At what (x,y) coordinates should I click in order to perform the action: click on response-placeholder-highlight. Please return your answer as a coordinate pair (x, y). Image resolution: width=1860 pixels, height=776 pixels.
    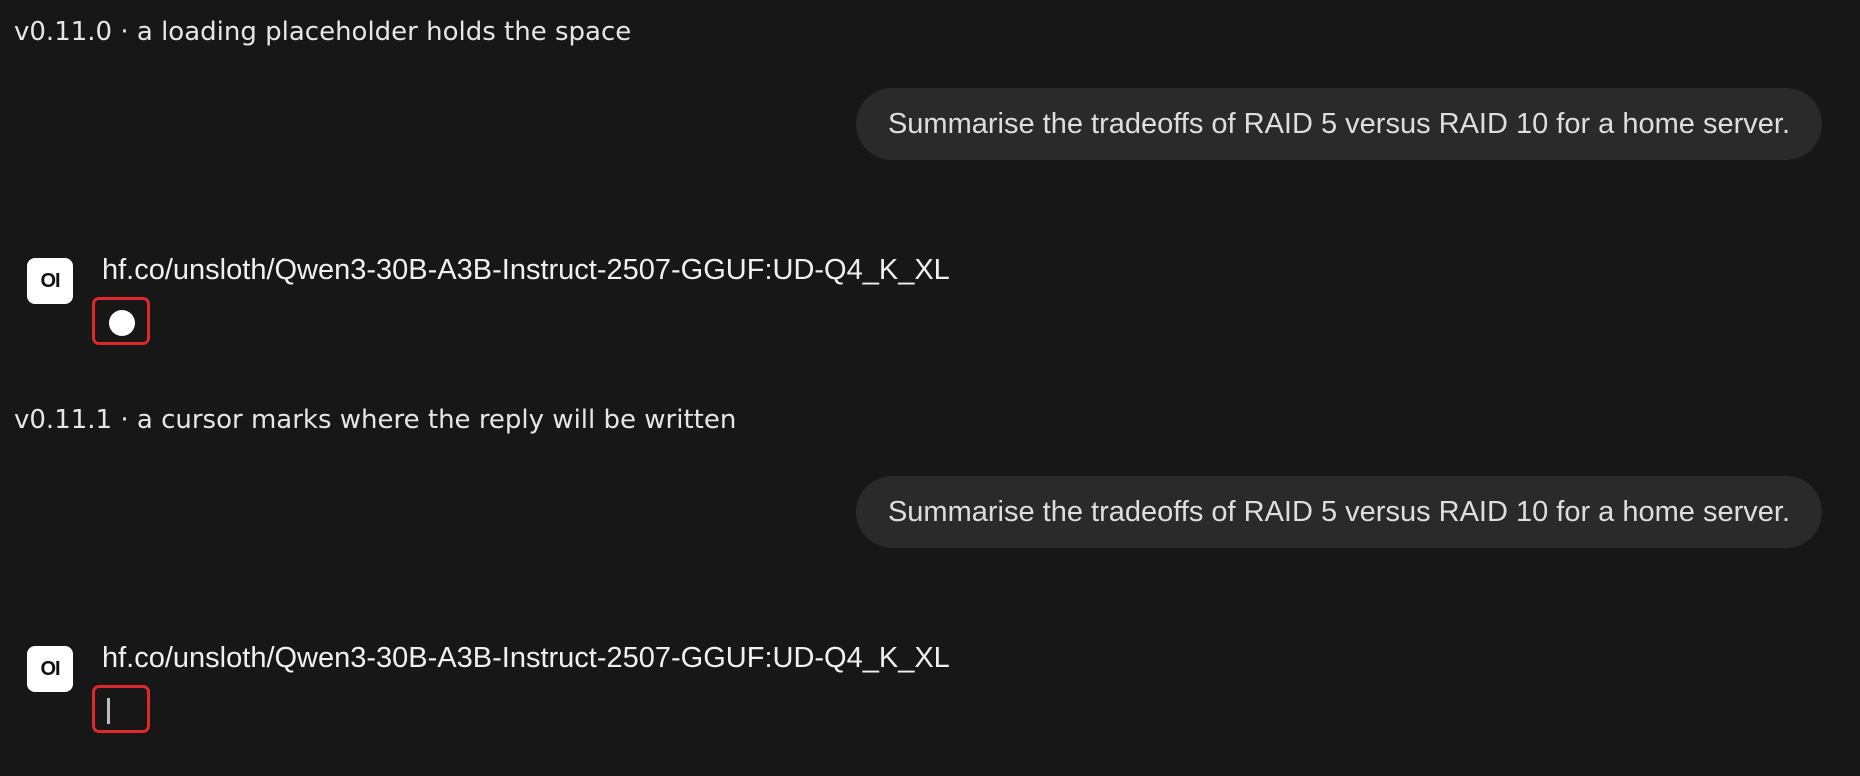
    Looking at the image, I should click on (121, 321).